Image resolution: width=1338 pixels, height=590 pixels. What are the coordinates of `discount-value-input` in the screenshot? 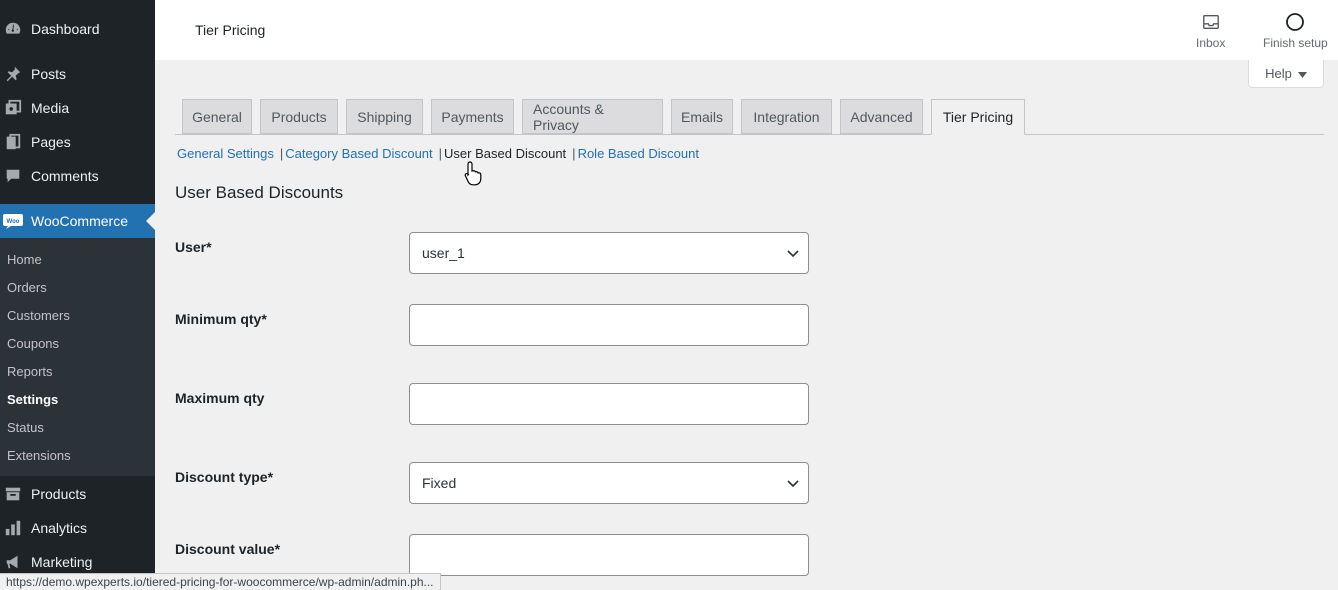 It's located at (609, 555).